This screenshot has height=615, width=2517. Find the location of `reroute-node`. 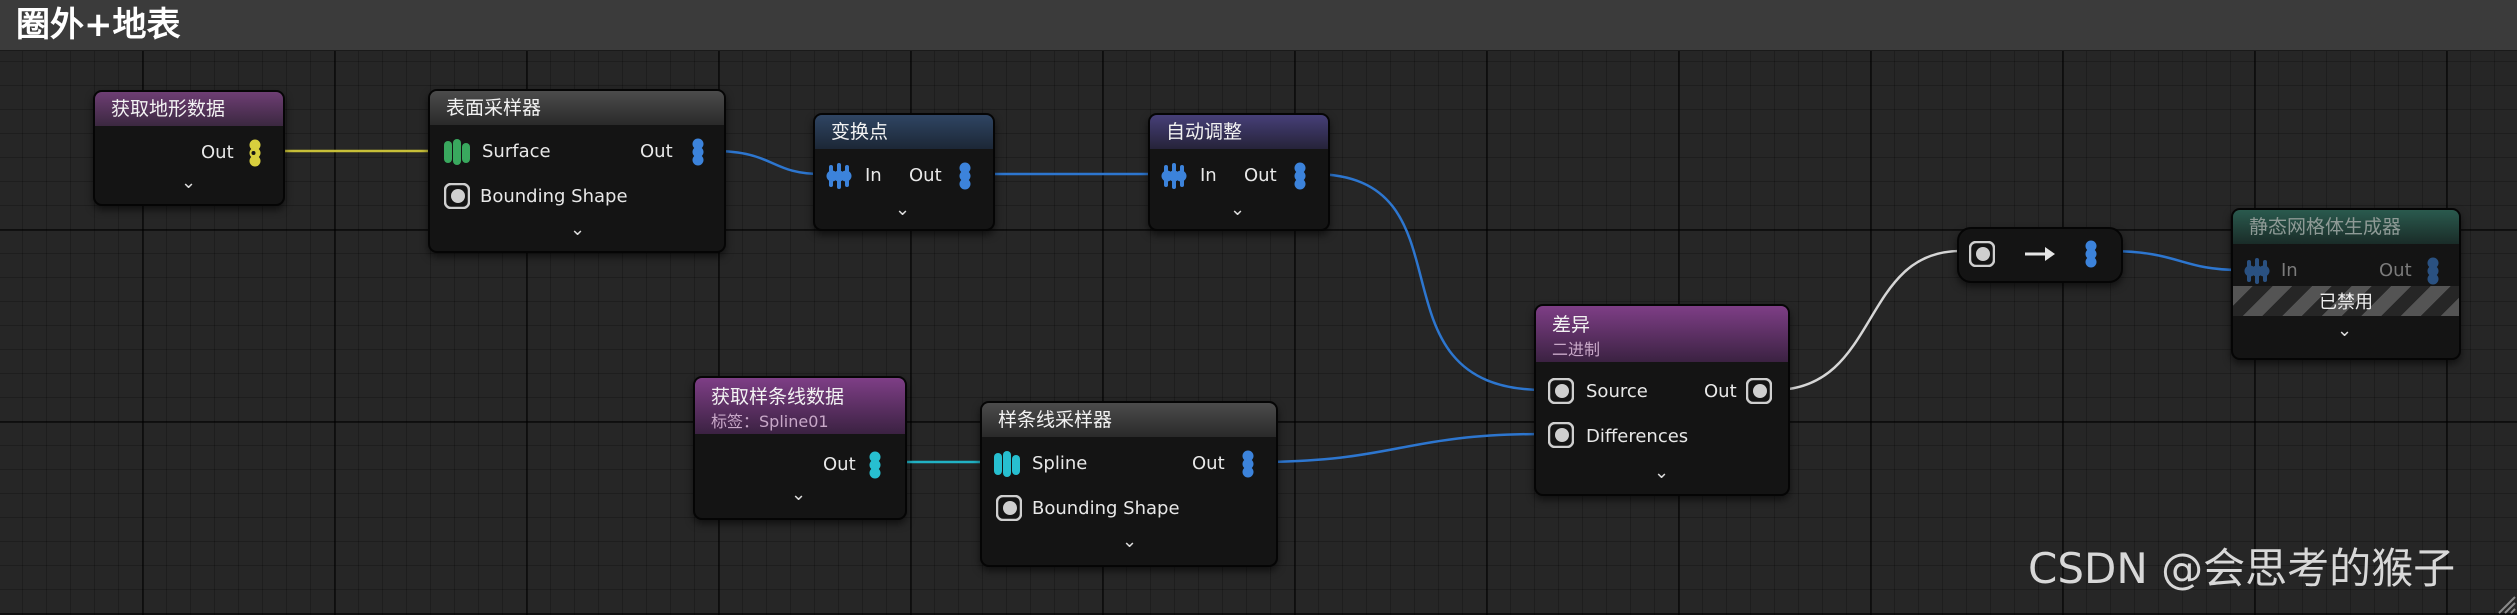

reroute-node is located at coordinates (2040, 255).